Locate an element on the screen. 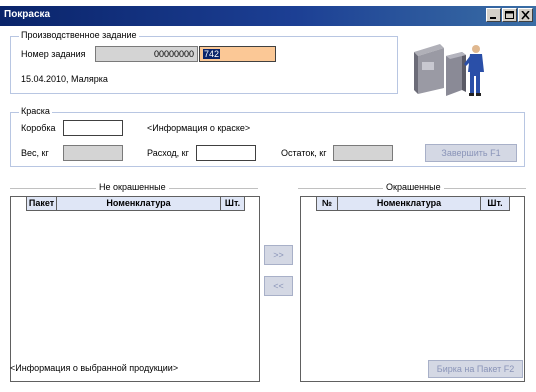 This screenshot has width=536, height=392. task-number-prefix-field: 00000000 is located at coordinates (146, 54).